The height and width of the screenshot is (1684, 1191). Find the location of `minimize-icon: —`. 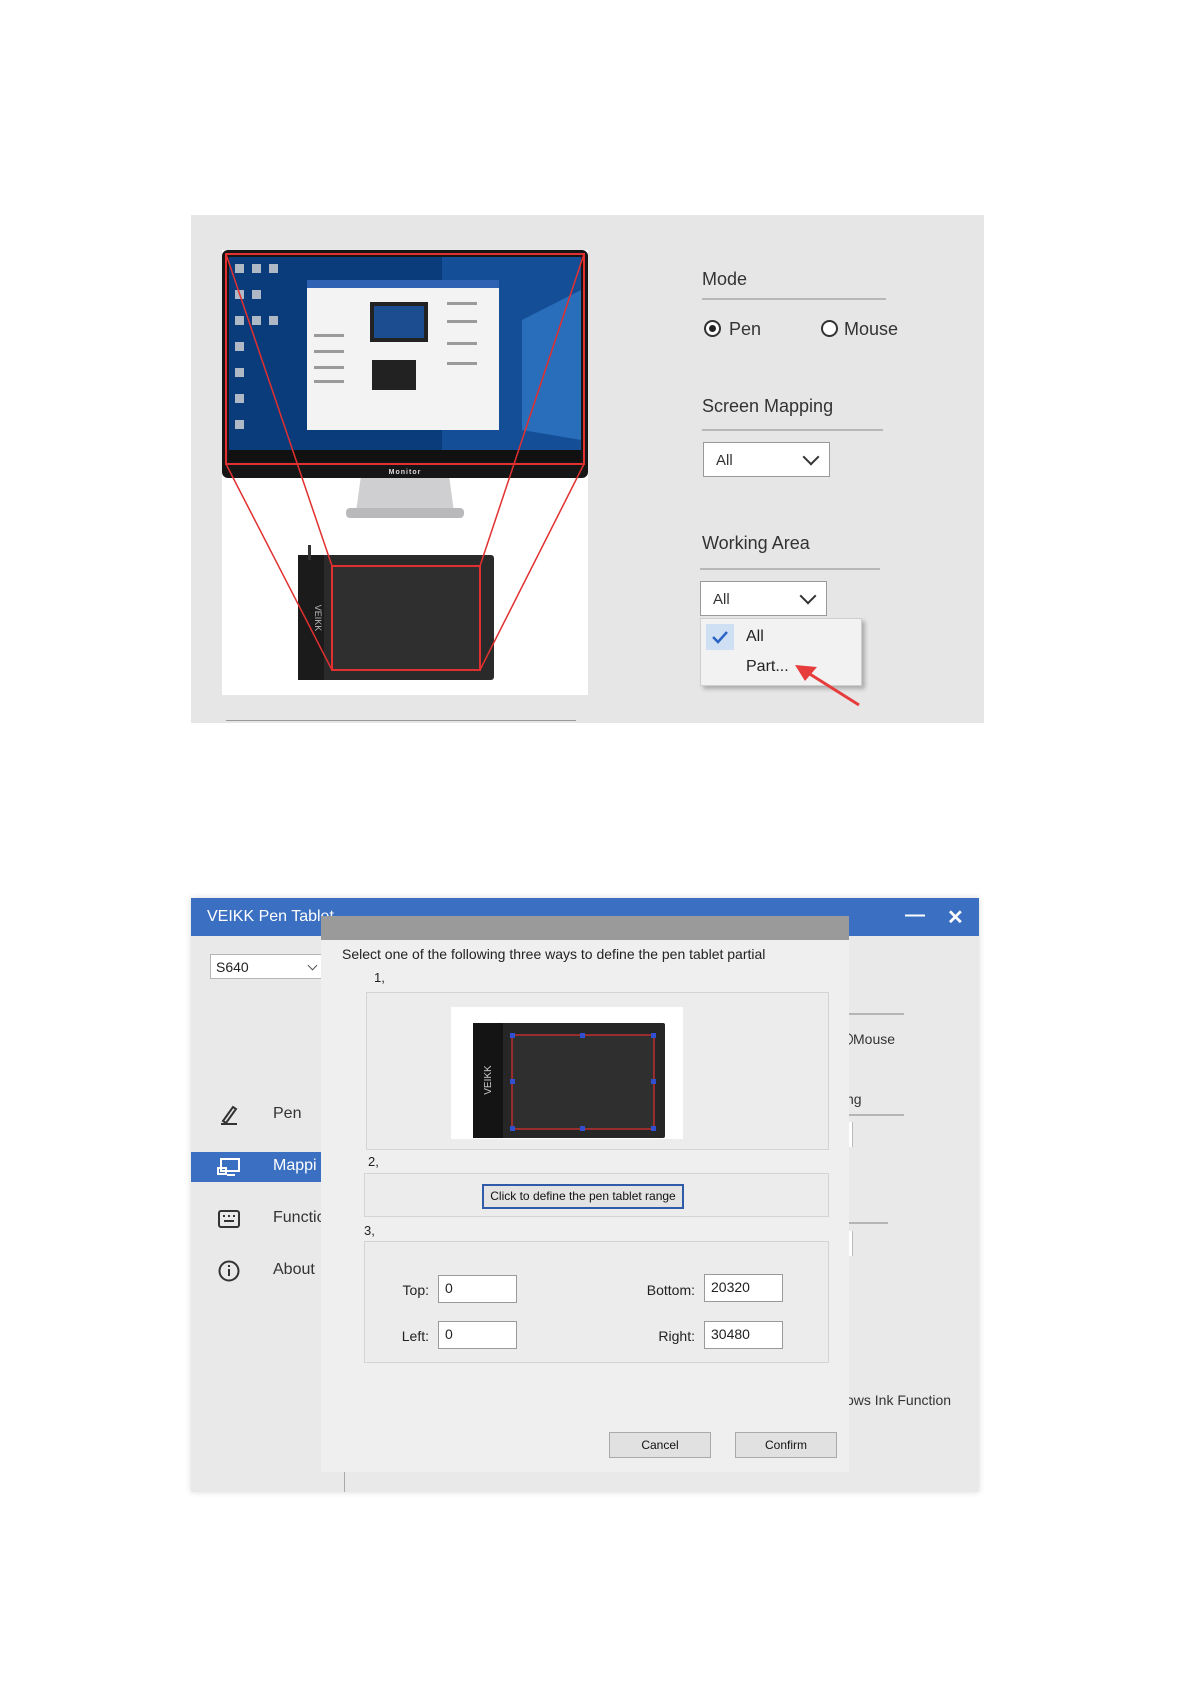

minimize-icon: — is located at coordinates (915, 915).